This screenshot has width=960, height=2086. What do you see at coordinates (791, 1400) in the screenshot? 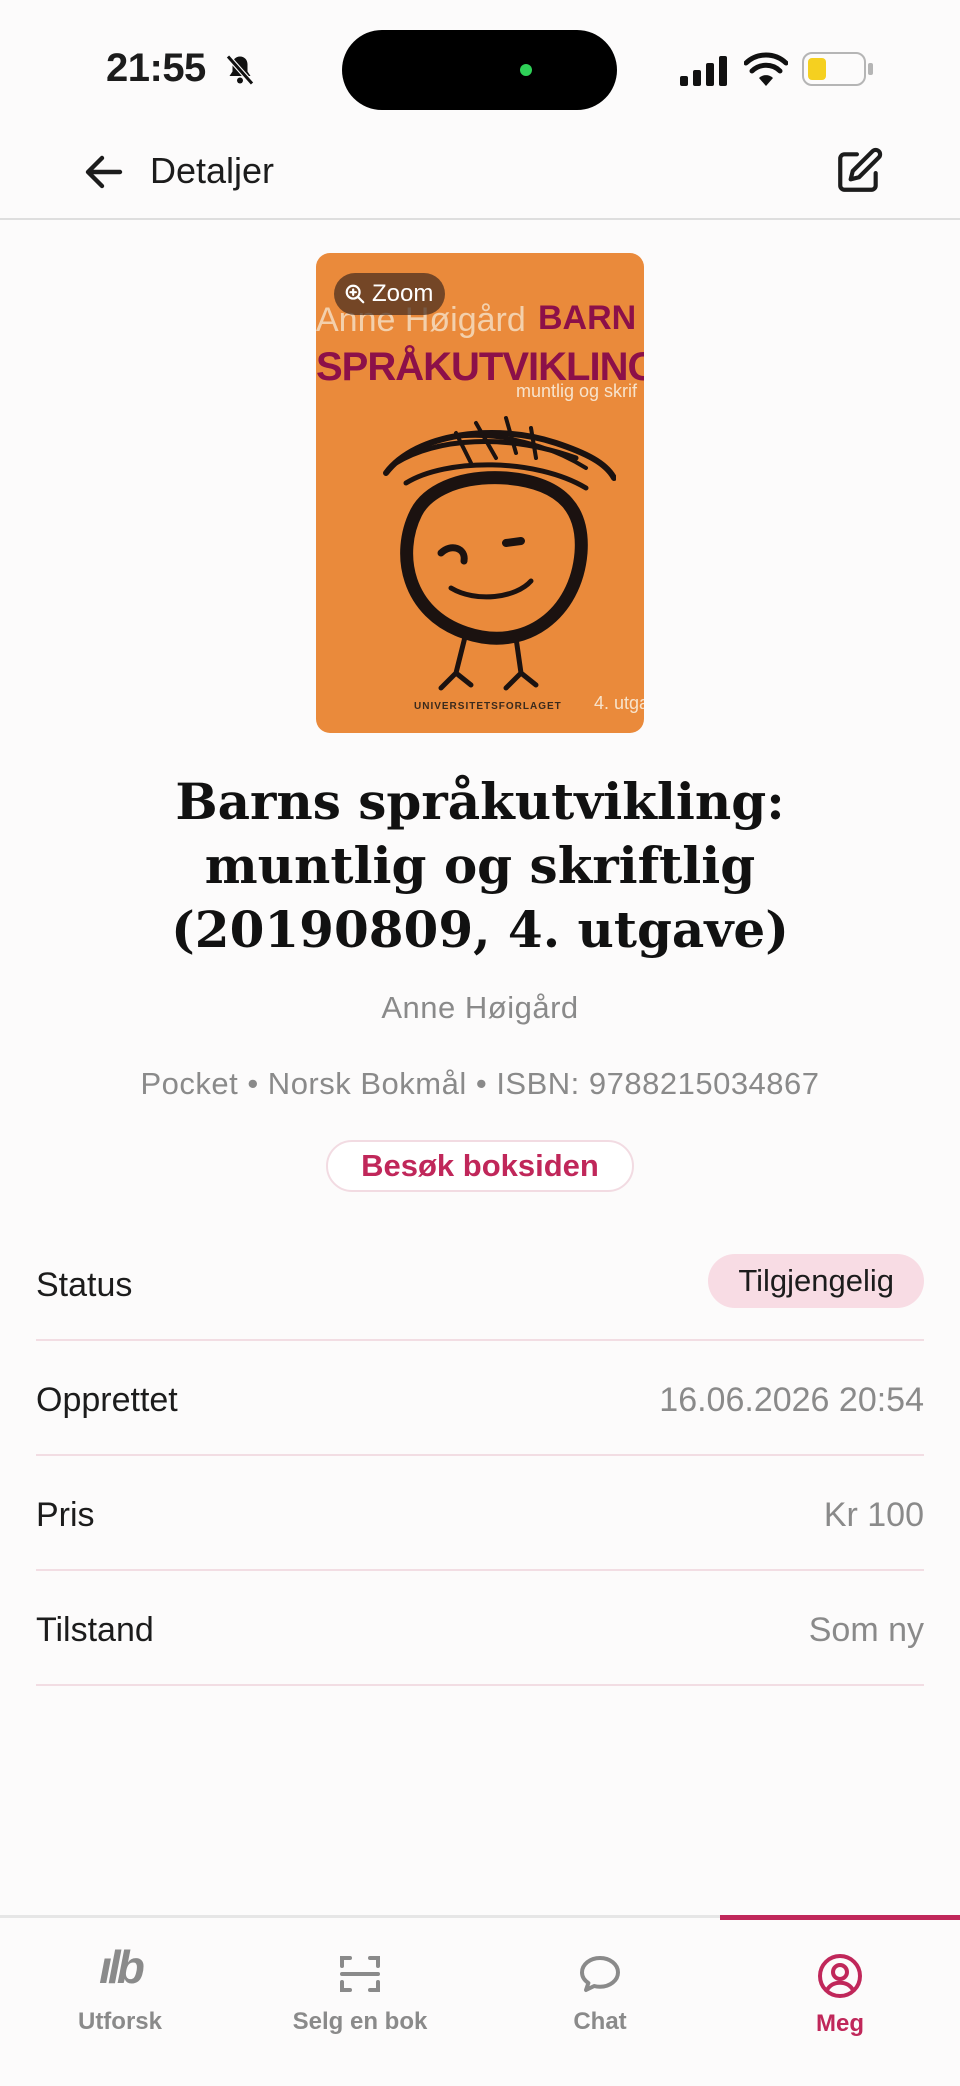
I see `created-value: 16.06.2026 20:54` at bounding box center [791, 1400].